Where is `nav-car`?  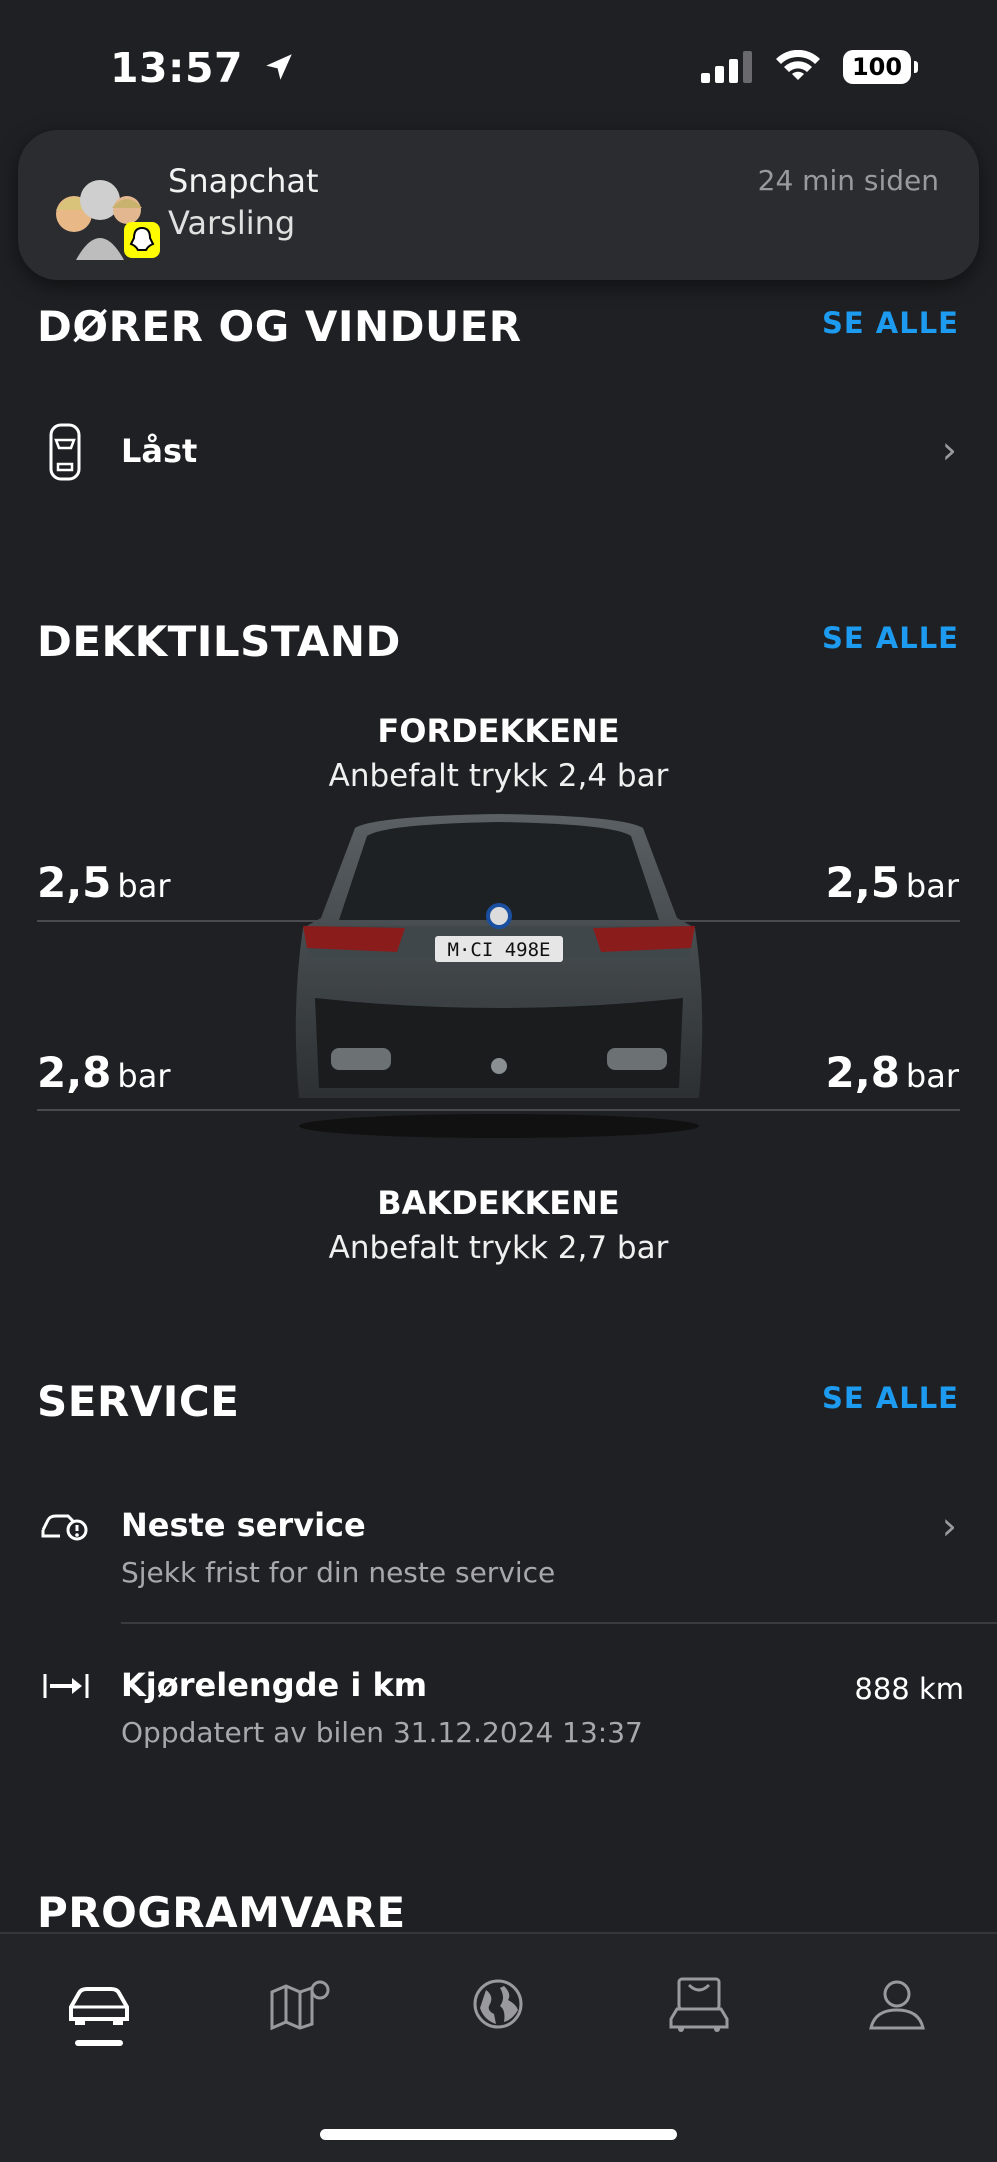
nav-car is located at coordinates (99, 2004).